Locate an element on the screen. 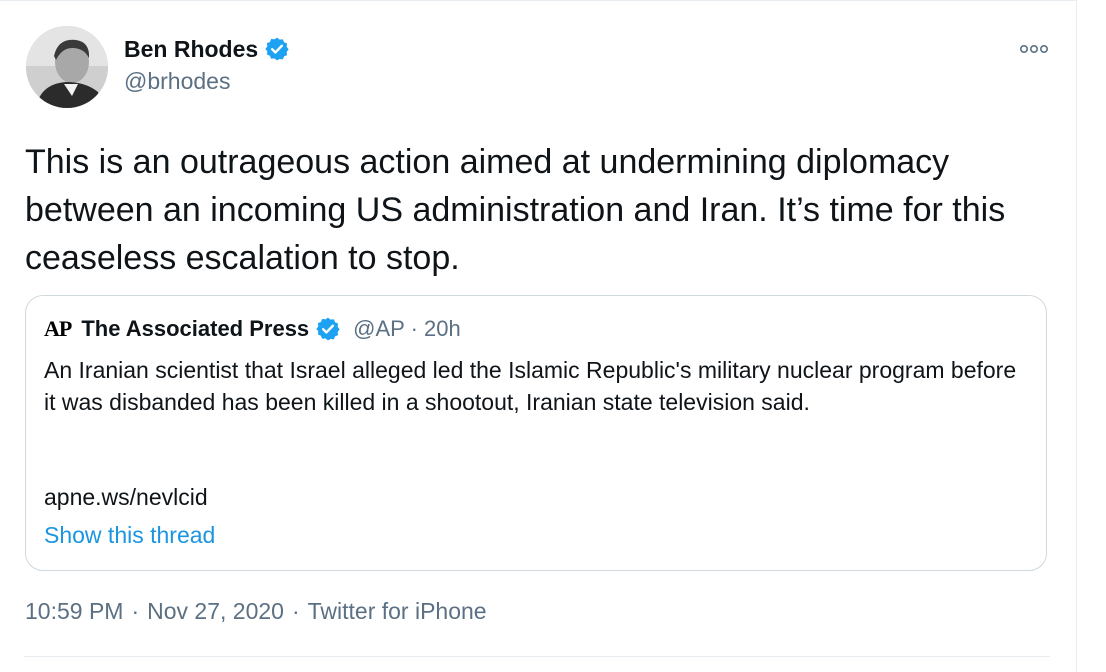  right-divider is located at coordinates (1076, 336).